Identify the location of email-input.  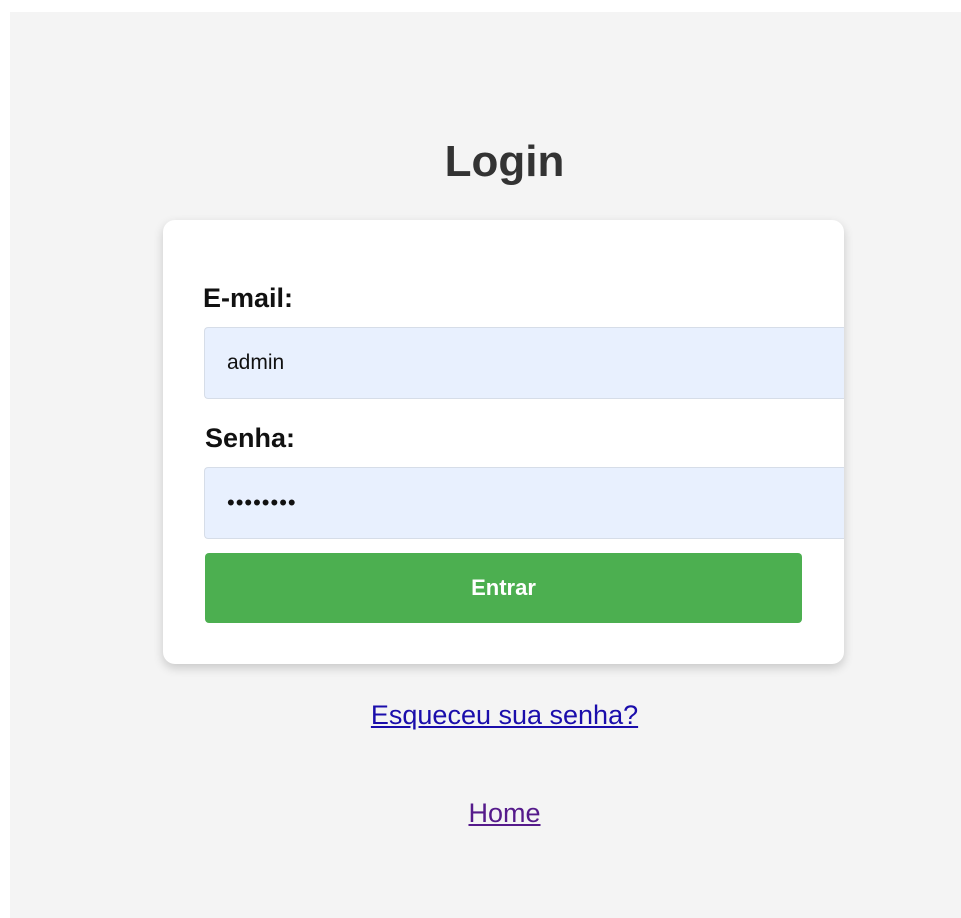
(524, 363).